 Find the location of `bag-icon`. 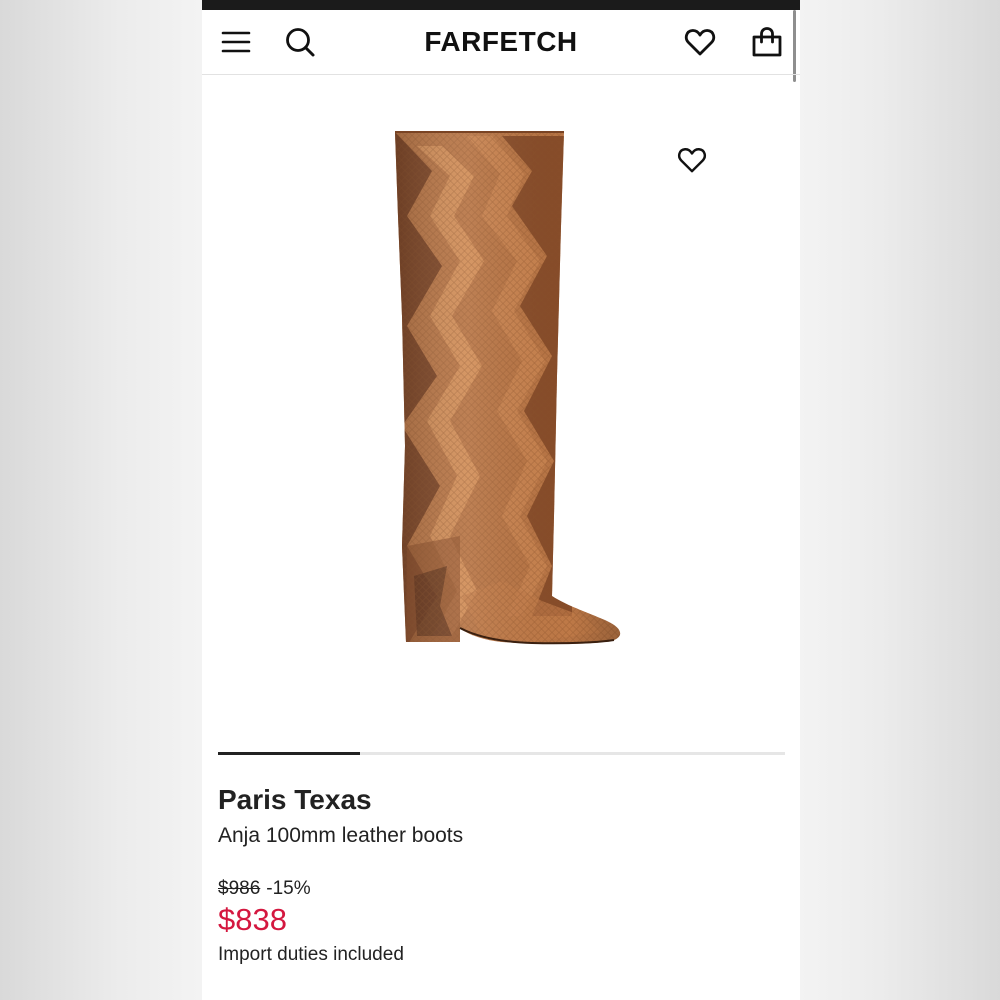

bag-icon is located at coordinates (767, 42).